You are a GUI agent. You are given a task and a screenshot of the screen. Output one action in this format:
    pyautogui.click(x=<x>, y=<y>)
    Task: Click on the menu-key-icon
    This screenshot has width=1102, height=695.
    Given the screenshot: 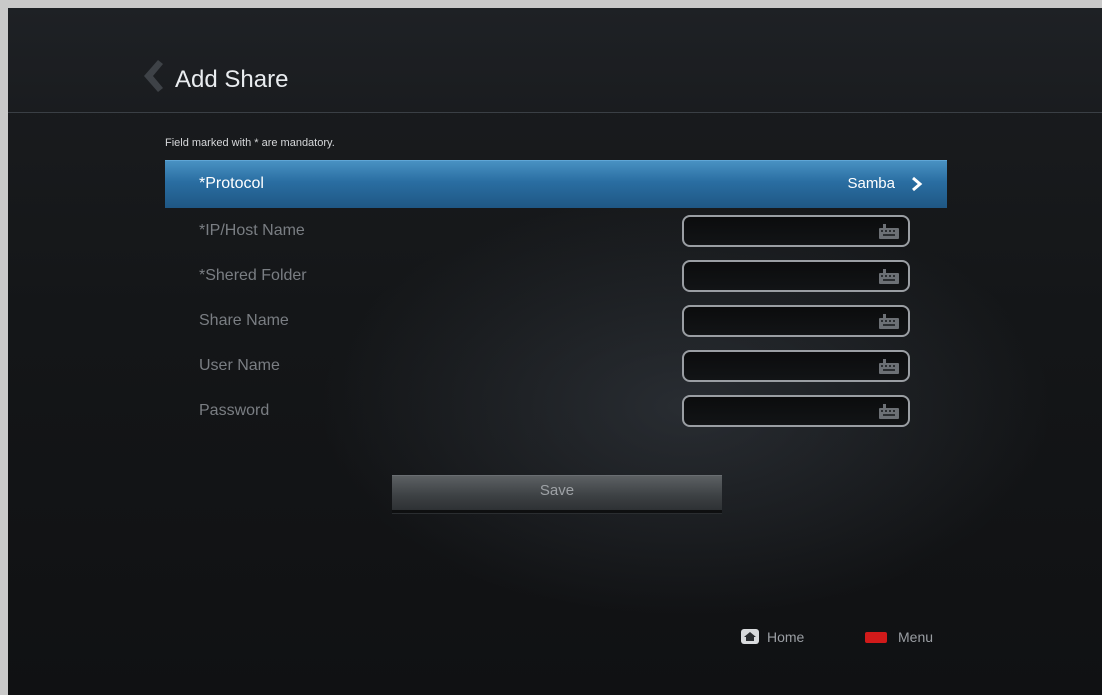 What is the action you would take?
    pyautogui.click(x=876, y=637)
    